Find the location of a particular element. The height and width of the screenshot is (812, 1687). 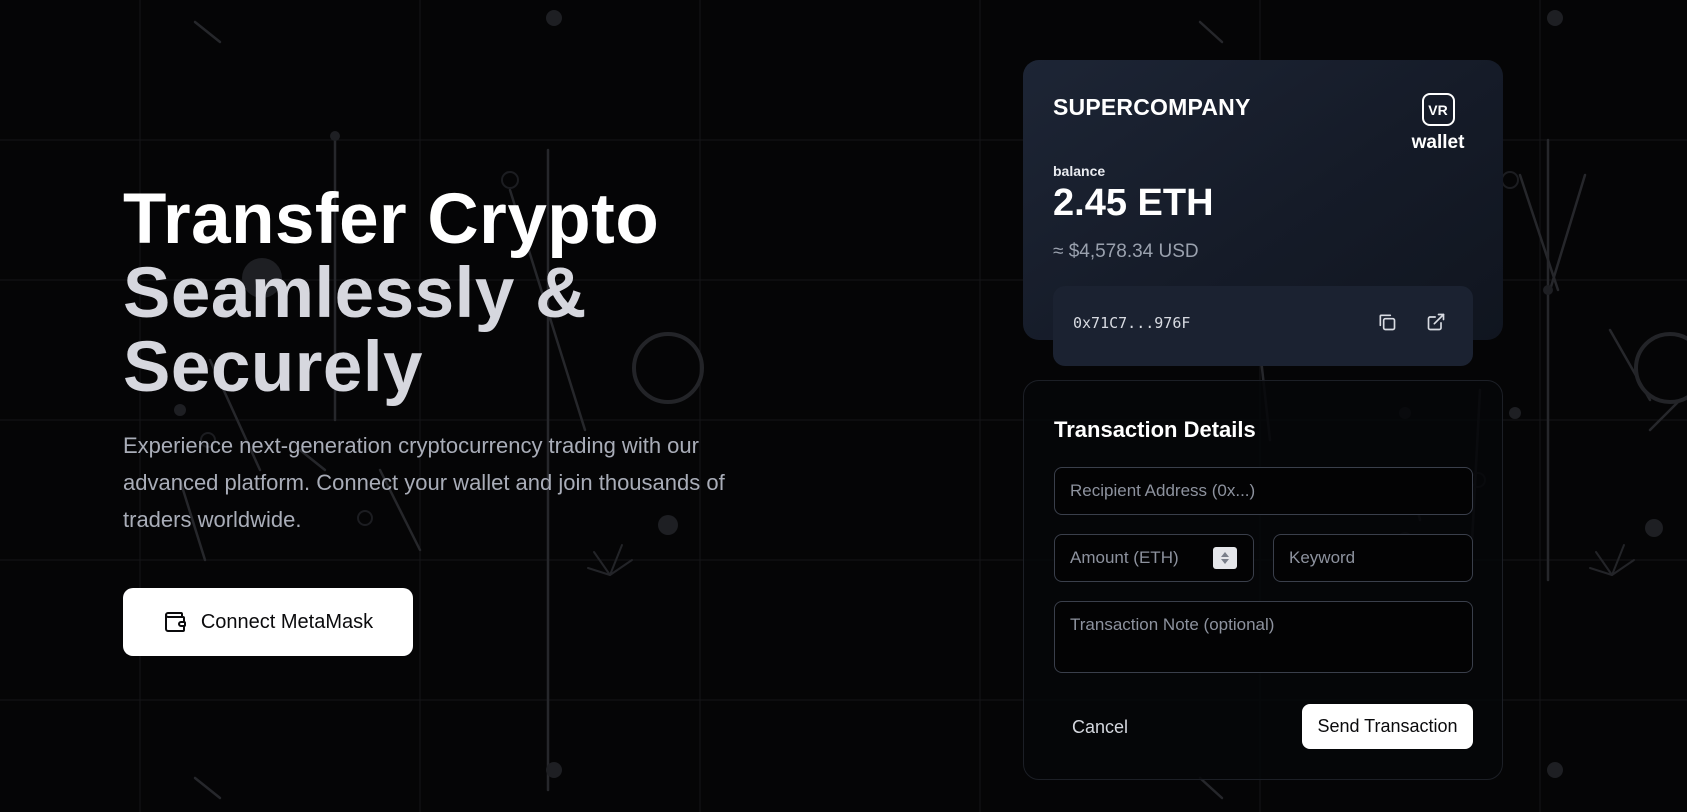

vr-logo-icon: VR is located at coordinates (1438, 109).